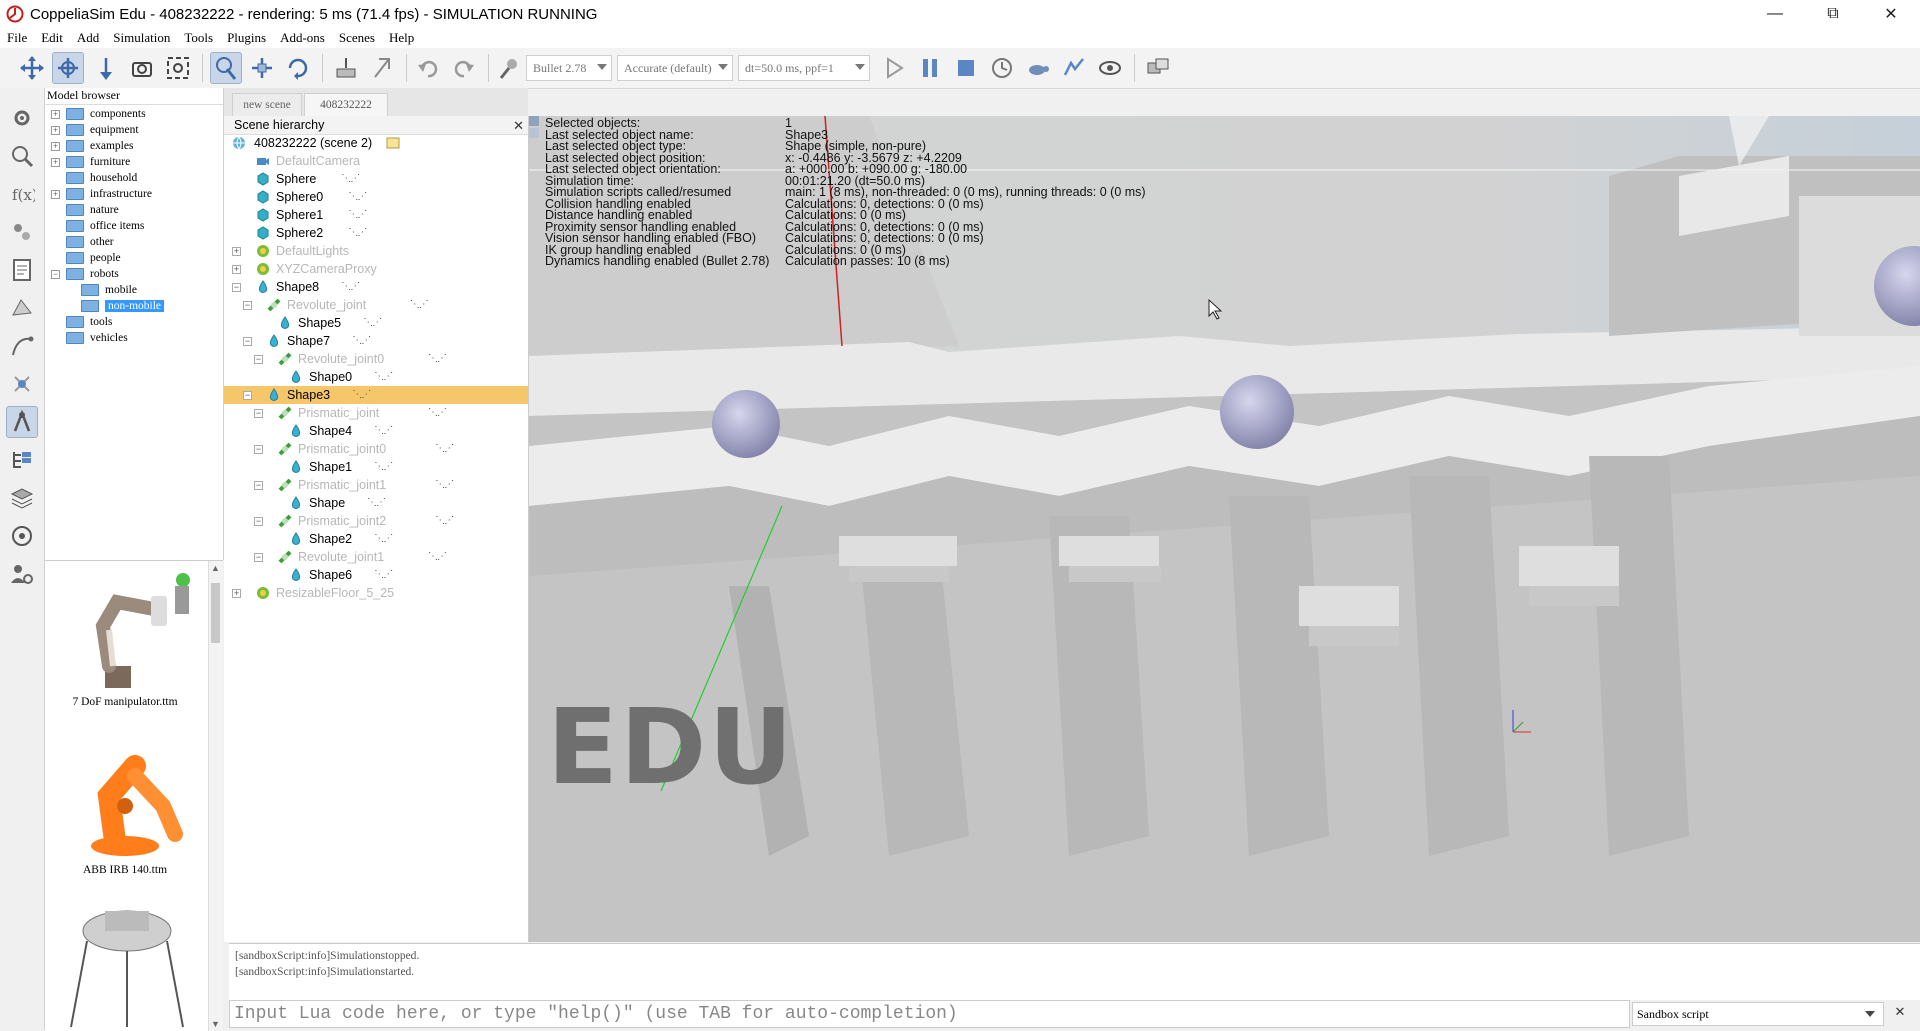 Image resolution: width=1920 pixels, height=1031 pixels. Describe the element at coordinates (376, 287) in the screenshot. I see `hierarchy-item: − Shape8 ⋱⋰` at that location.